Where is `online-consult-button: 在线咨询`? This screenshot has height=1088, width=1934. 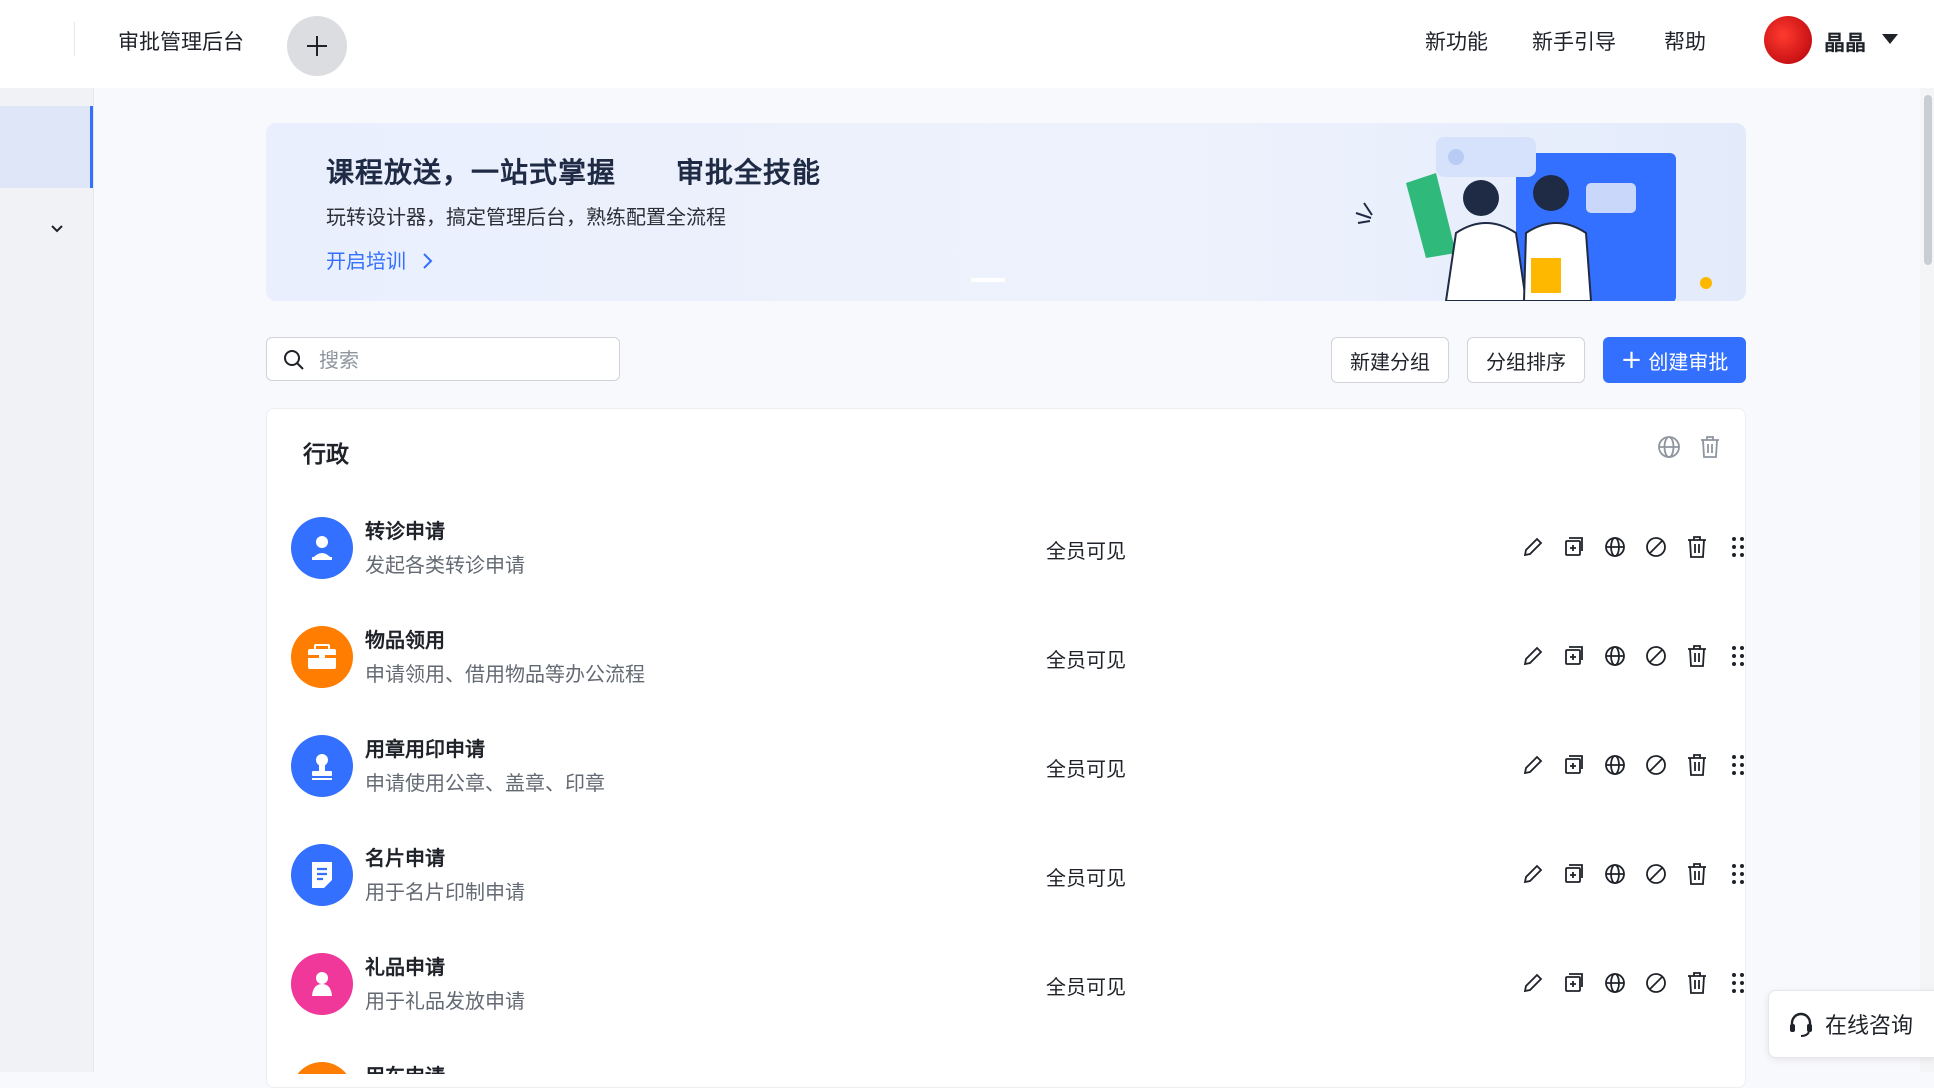 online-consult-button: 在线咨询 is located at coordinates (1851, 1024).